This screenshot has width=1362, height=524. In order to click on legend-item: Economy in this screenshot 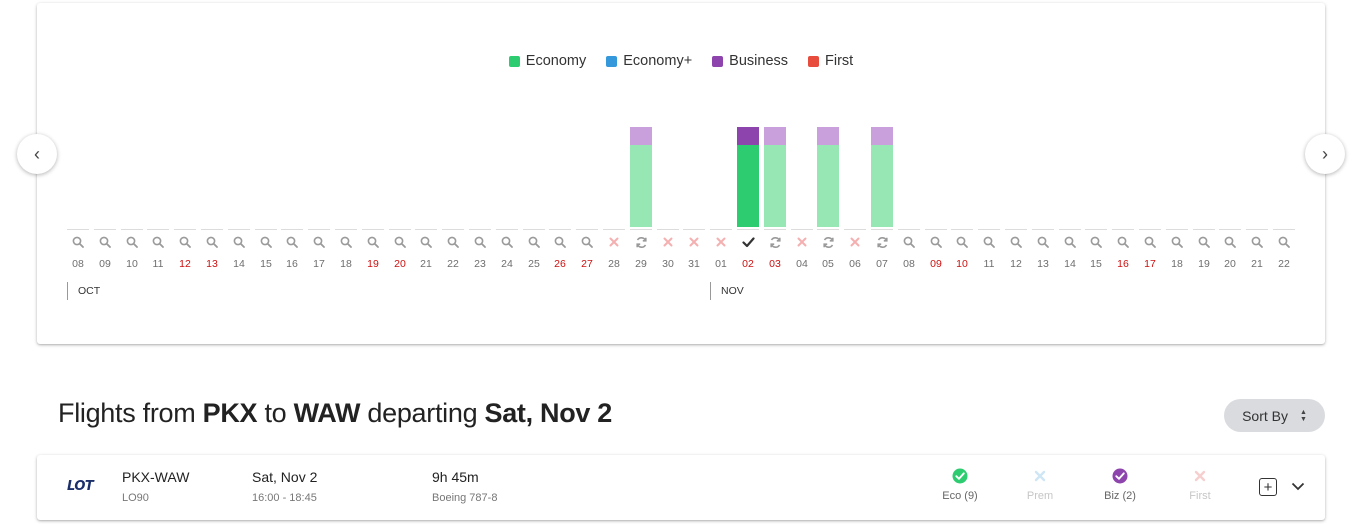, I will do `click(547, 61)`.